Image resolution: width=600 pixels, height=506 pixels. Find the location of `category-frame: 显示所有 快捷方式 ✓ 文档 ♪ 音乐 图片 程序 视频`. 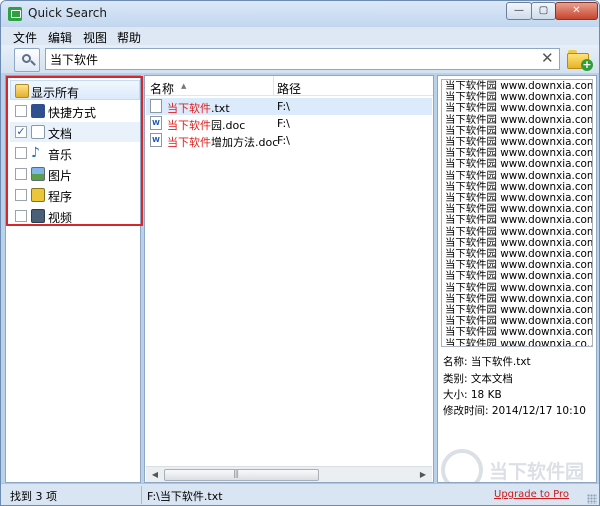

category-frame: 显示所有 快捷方式 ✓ 文档 ♪ 音乐 图片 程序 视频 is located at coordinates (74, 151).